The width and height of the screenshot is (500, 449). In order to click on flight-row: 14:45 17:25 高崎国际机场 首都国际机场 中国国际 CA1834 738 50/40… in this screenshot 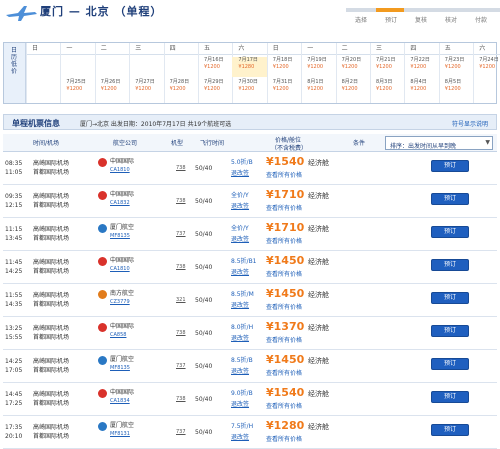, I will do `click(250, 400)`.